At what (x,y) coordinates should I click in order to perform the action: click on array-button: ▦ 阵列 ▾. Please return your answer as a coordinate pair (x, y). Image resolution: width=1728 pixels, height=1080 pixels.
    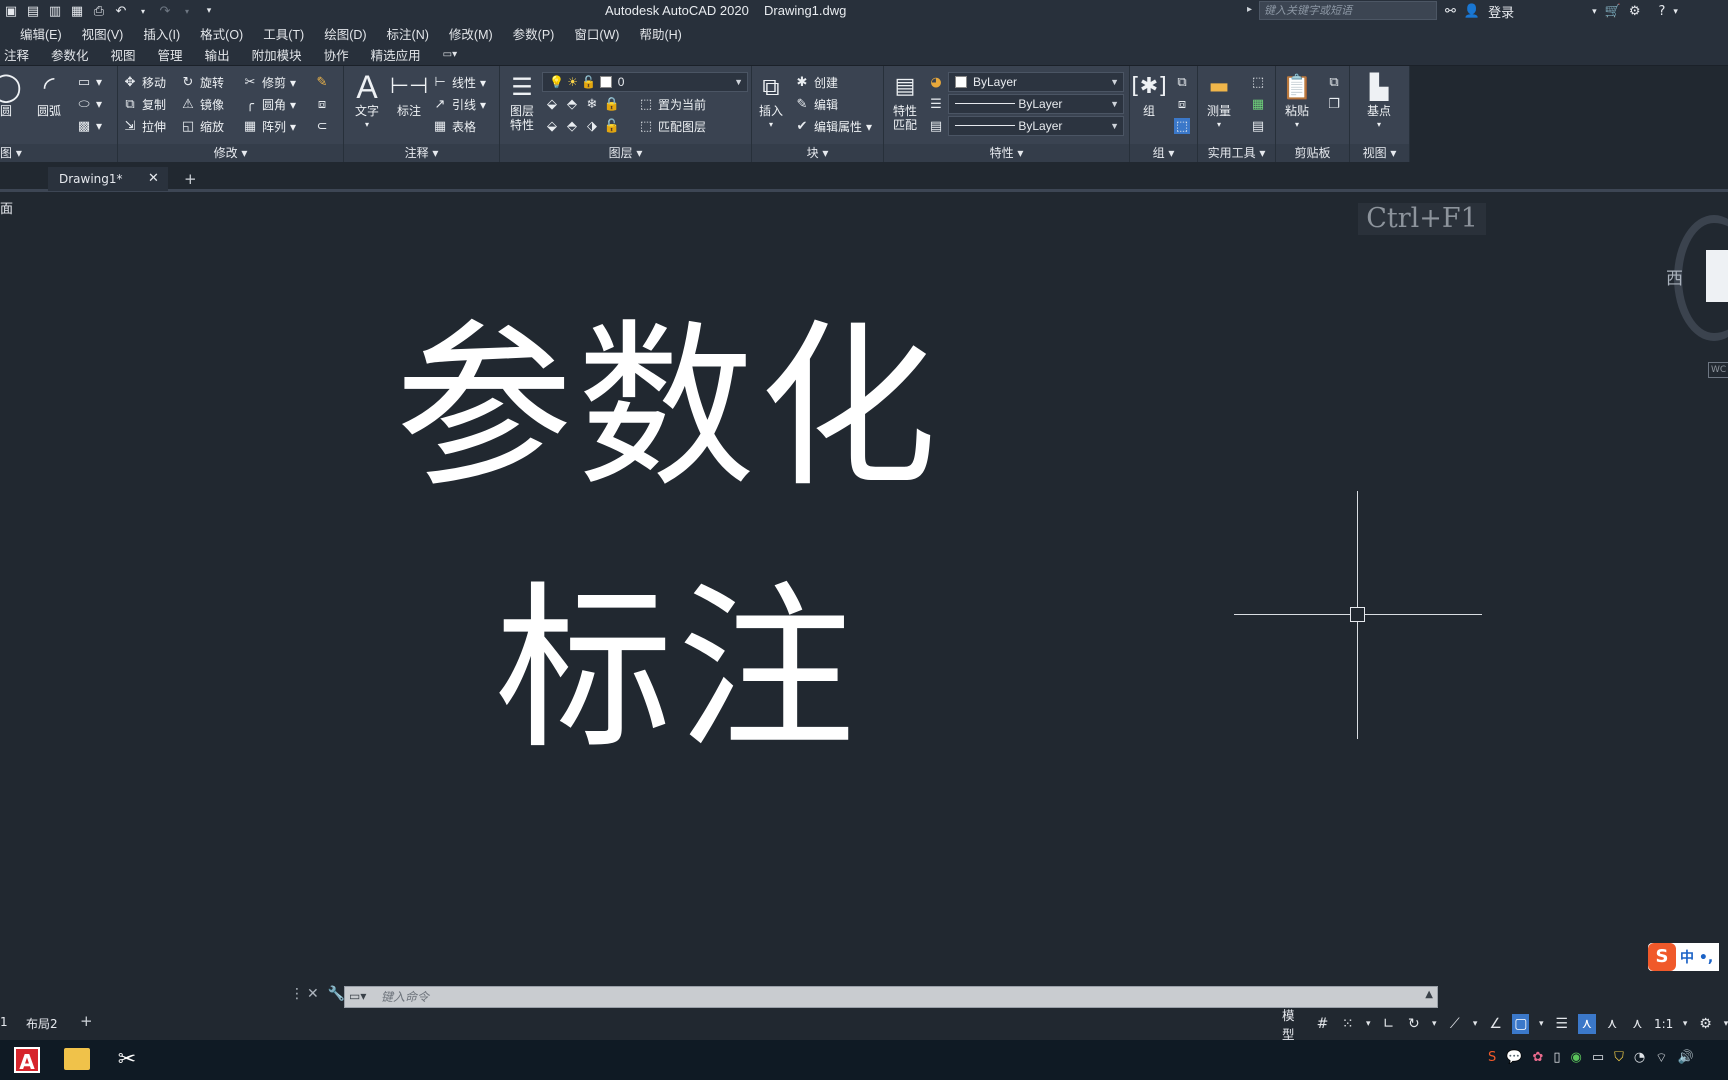
    Looking at the image, I should click on (269, 126).